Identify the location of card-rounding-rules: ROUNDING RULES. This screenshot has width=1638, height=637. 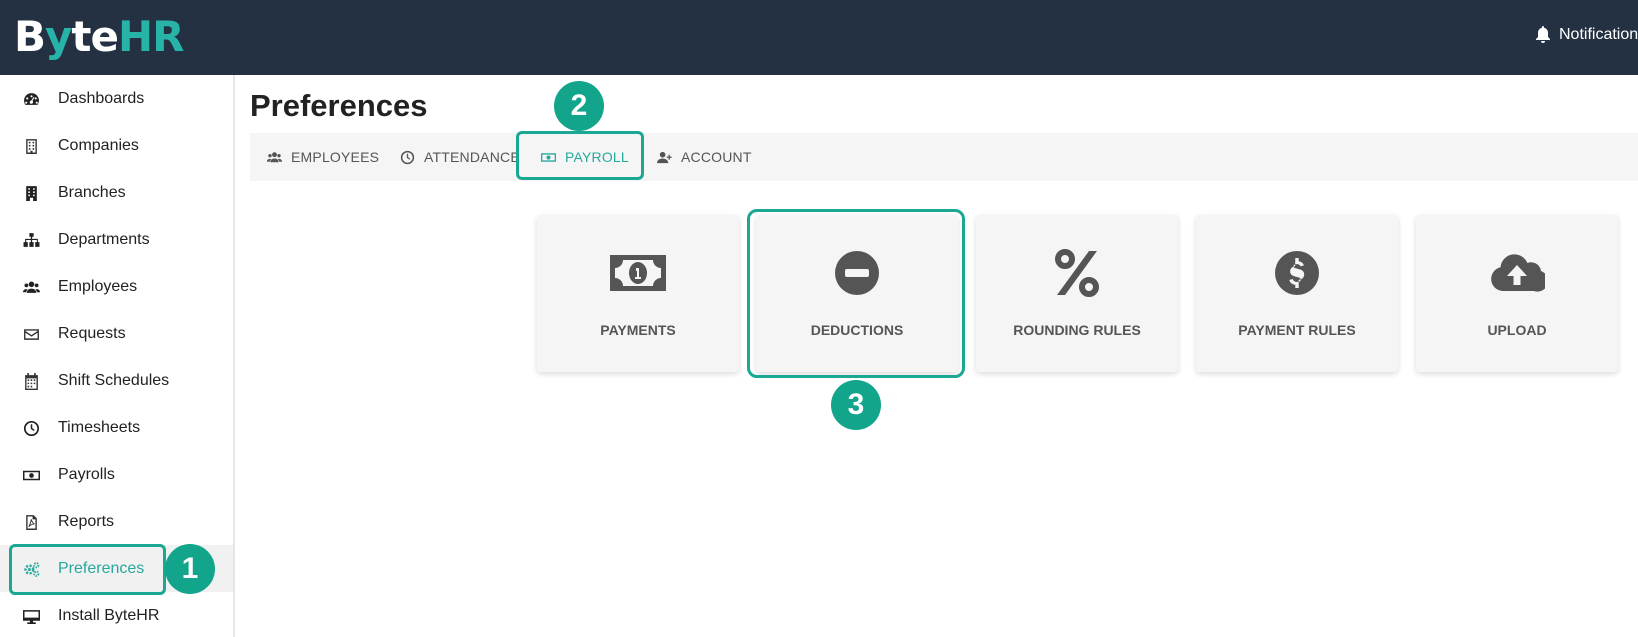
(1077, 293).